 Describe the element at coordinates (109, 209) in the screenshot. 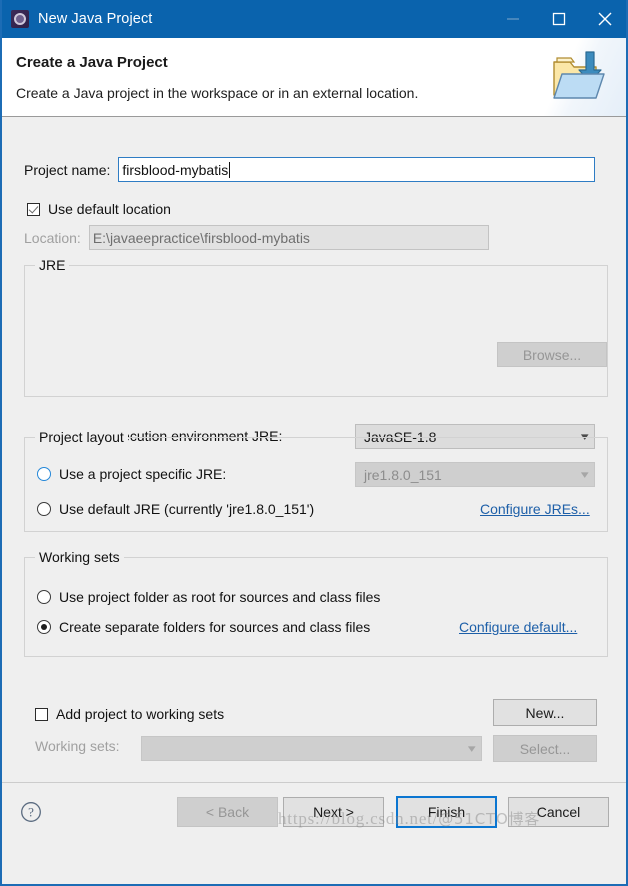

I see `use-default-location-label: Use default location` at that location.